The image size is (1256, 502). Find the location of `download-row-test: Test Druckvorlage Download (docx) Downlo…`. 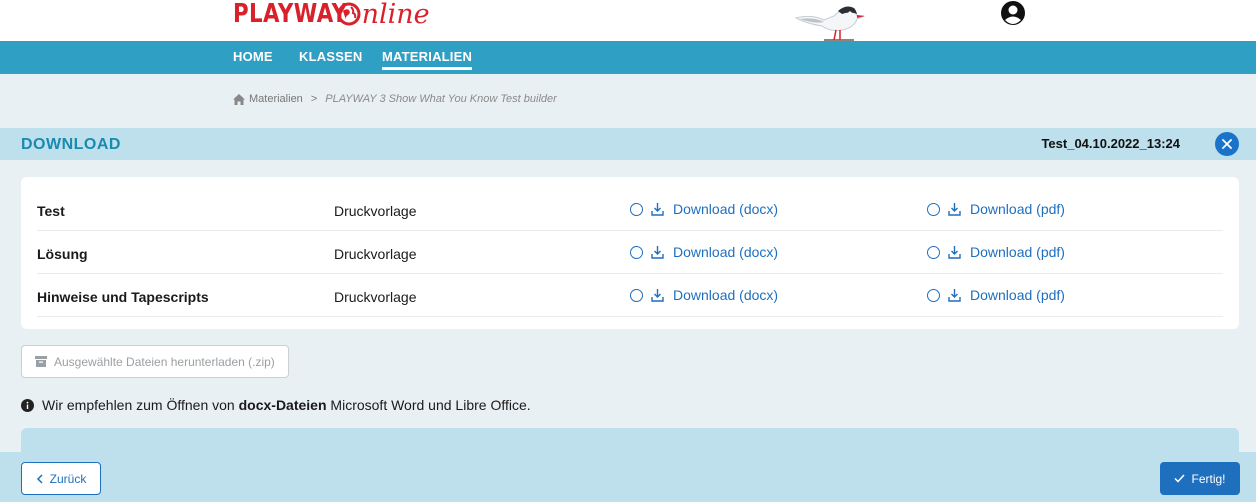

download-row-test: Test Druckvorlage Download (docx) Downlo… is located at coordinates (630, 209).